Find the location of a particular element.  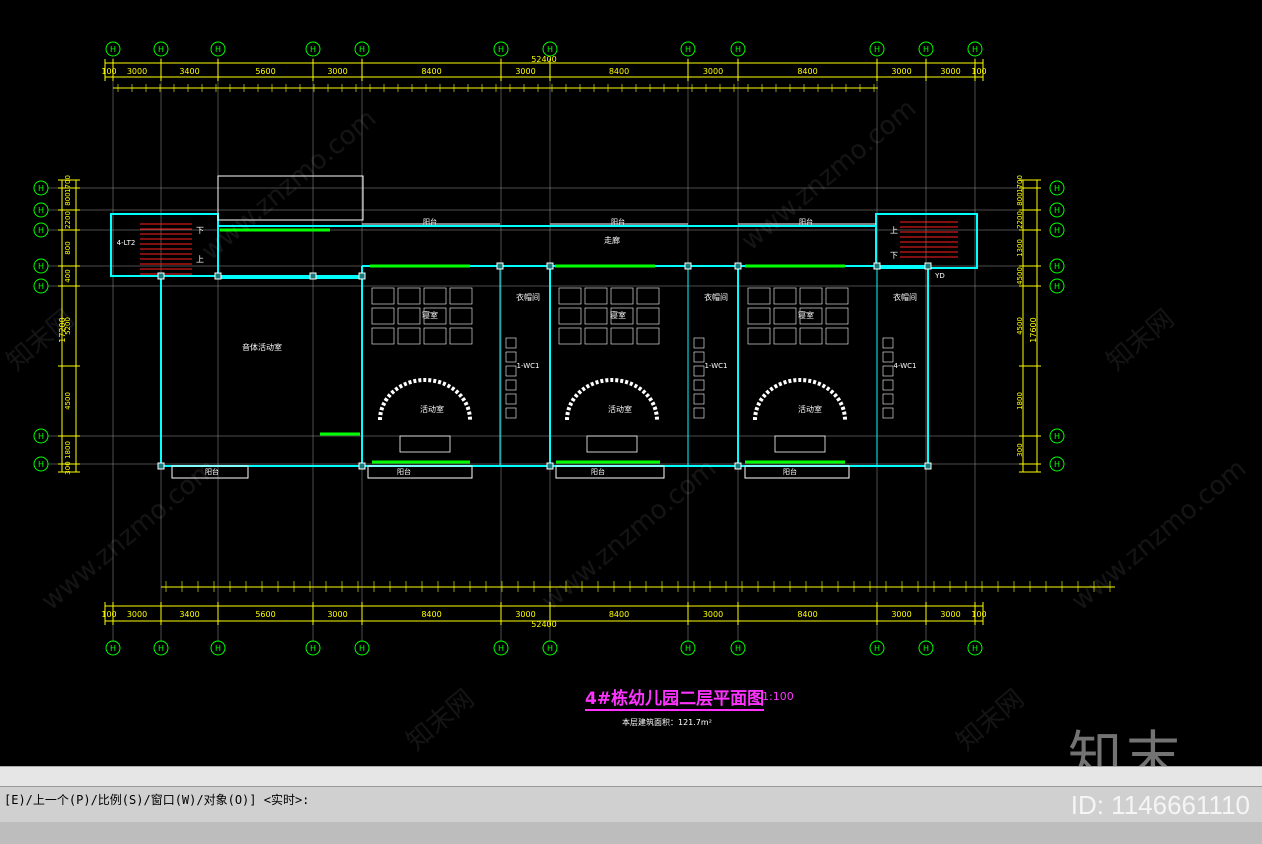

dimension-text: 2200 is located at coordinates (68, 220).